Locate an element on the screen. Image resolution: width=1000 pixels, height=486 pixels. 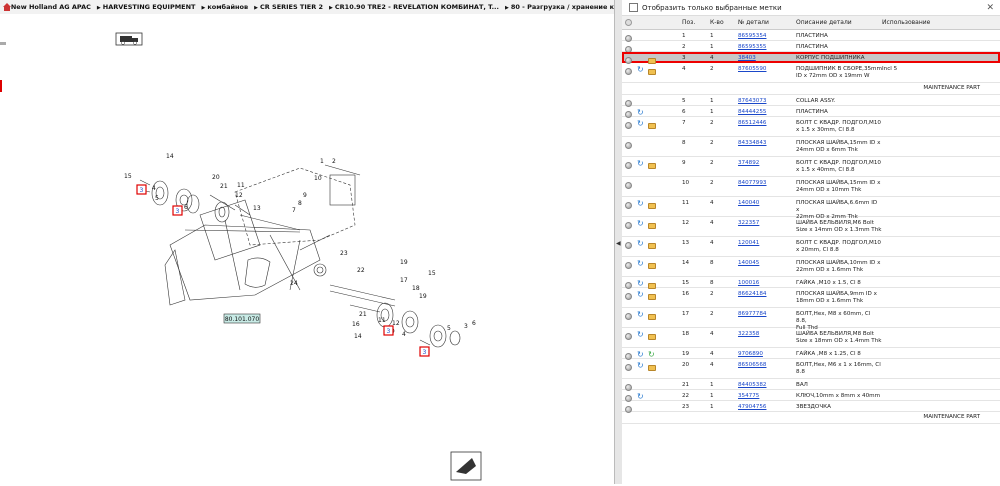
callout-number: 14 is located at coordinates (170, 156).